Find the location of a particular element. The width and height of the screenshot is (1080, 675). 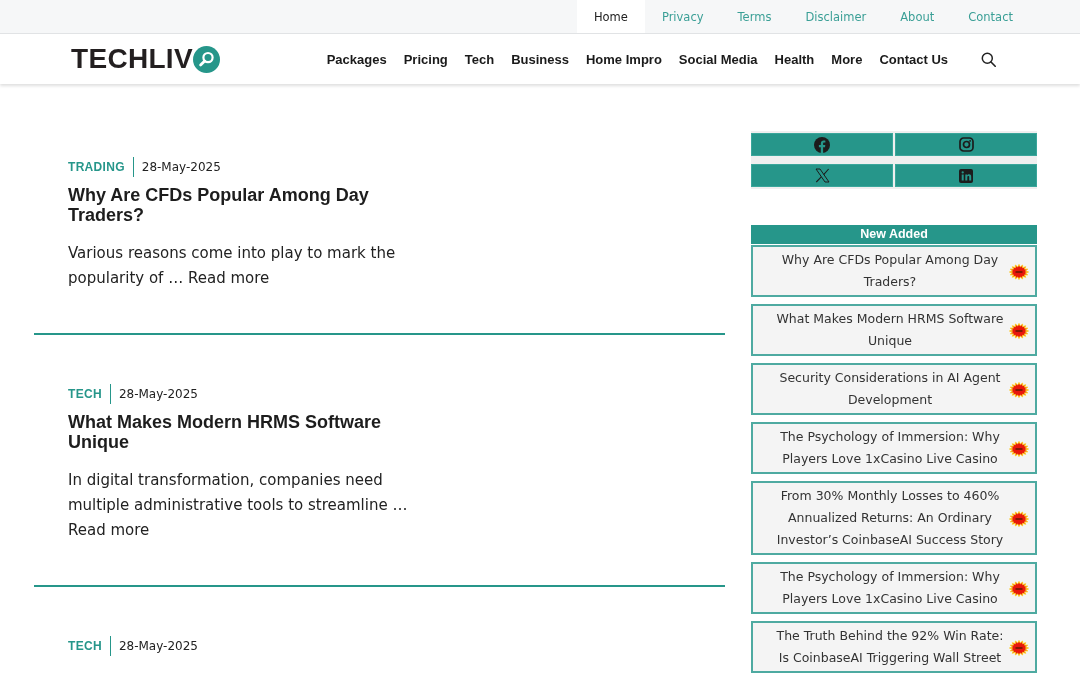

sidebar-post-link: Security Considerations in AI Agent Development is located at coordinates (894, 389).